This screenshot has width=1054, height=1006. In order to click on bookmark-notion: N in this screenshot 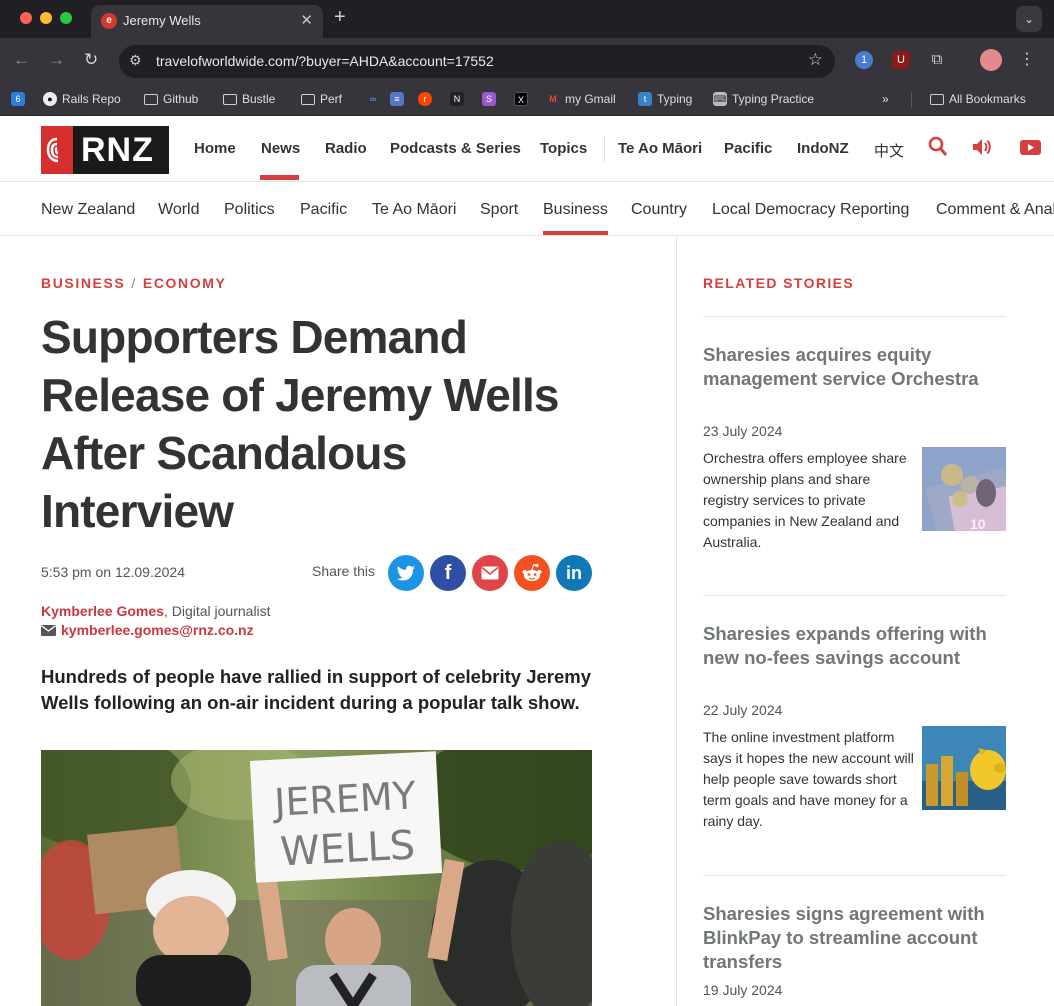, I will do `click(457, 99)`.